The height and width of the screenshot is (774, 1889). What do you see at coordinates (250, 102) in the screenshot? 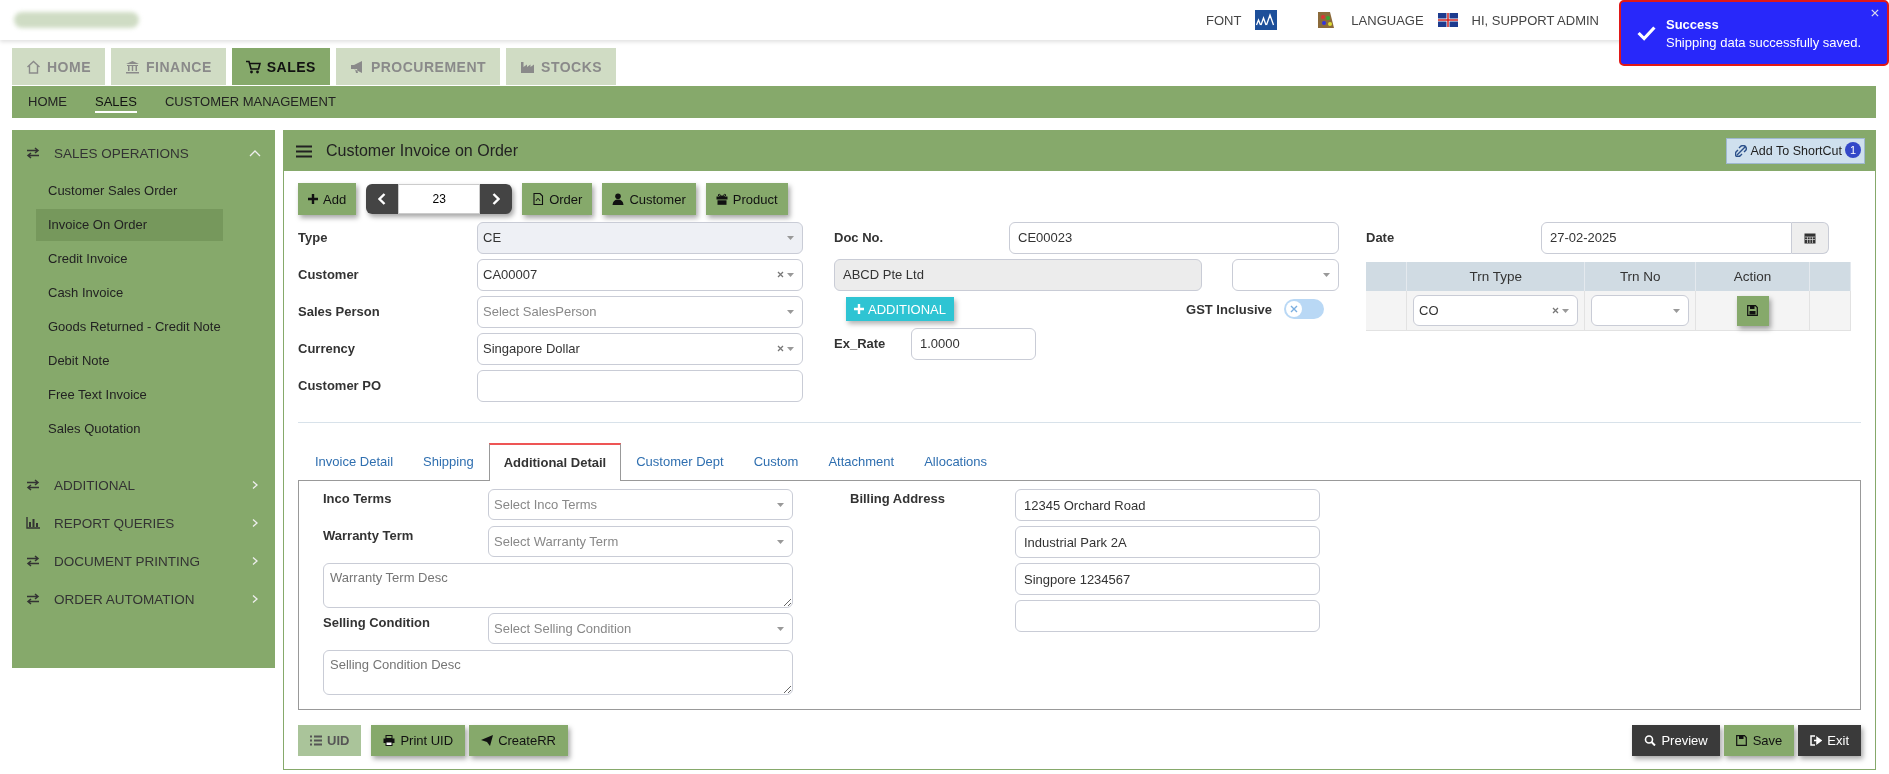
I see `sub-nav-link: CUSTOMER MANAGEMENT` at bounding box center [250, 102].